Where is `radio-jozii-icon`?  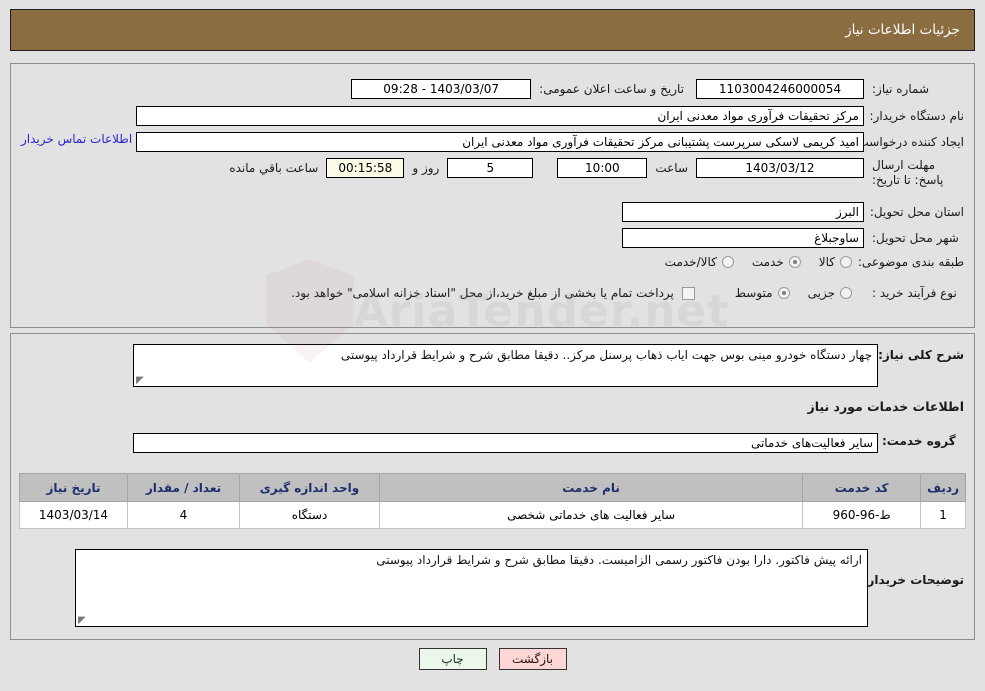
radio-jozii-icon is located at coordinates (846, 293).